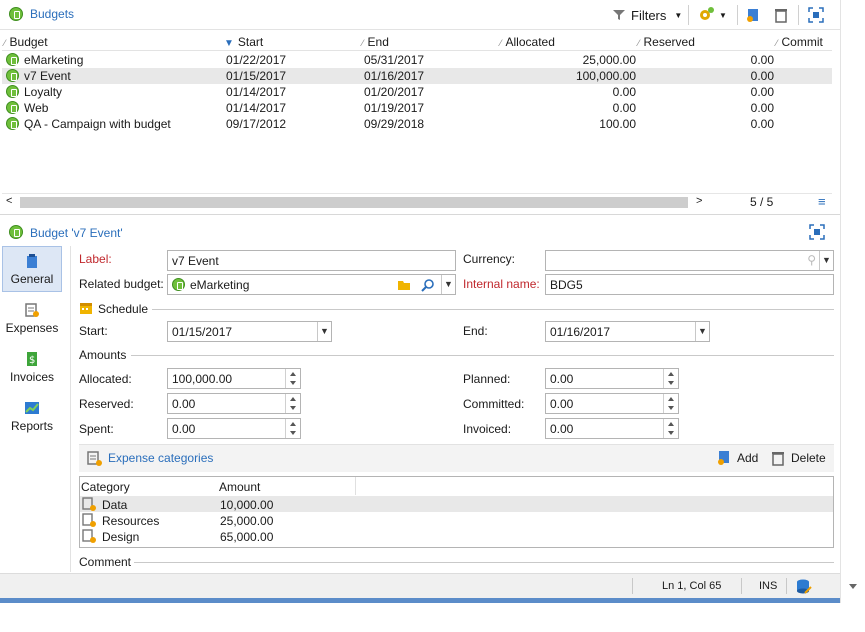 The image size is (865, 632). Describe the element at coordinates (404, 285) in the screenshot. I see `folder-icon` at that location.